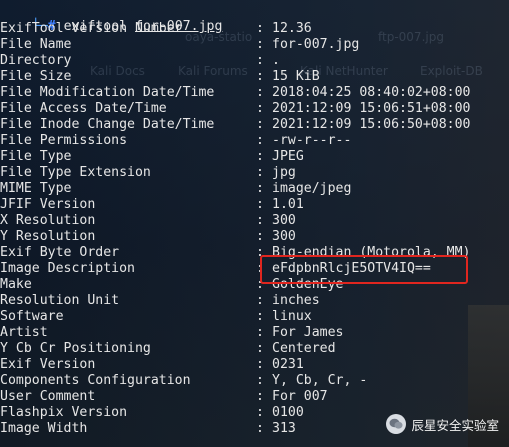 The width and height of the screenshot is (509, 447). I want to click on exif-value: jpg, so click(284, 172).